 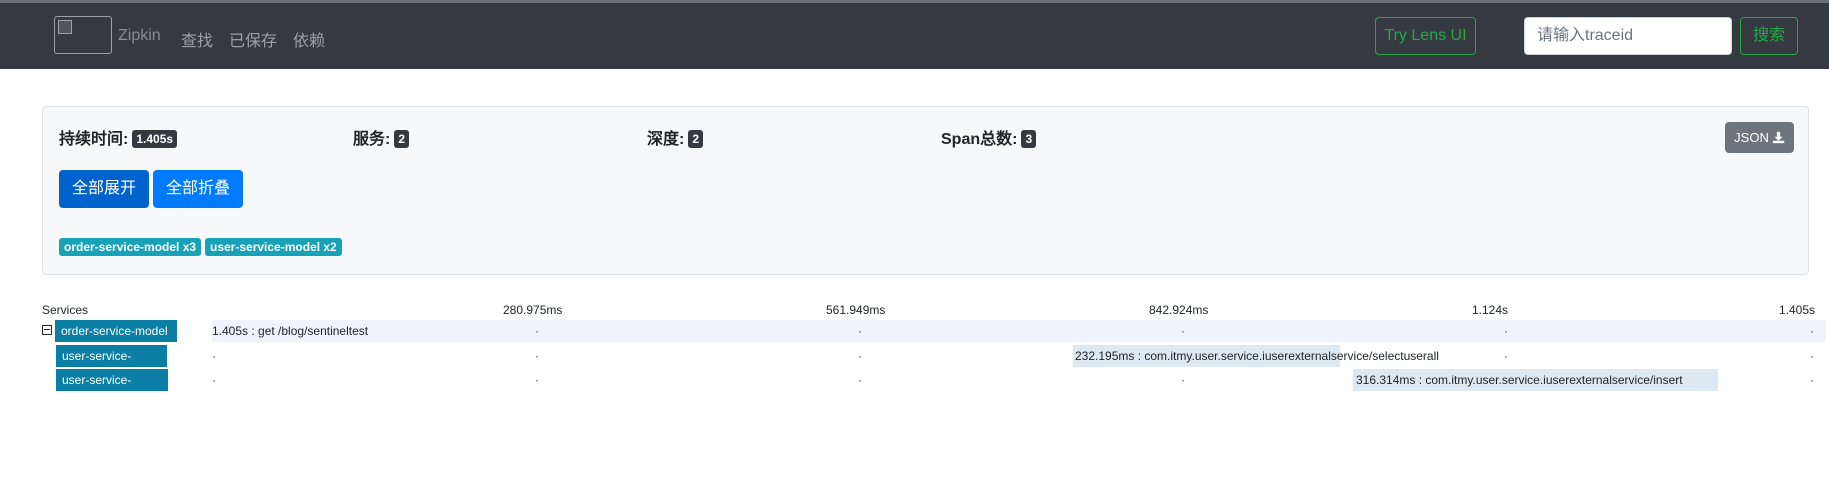 What do you see at coordinates (47, 330) in the screenshot?
I see `collapse-toggle-icon` at bounding box center [47, 330].